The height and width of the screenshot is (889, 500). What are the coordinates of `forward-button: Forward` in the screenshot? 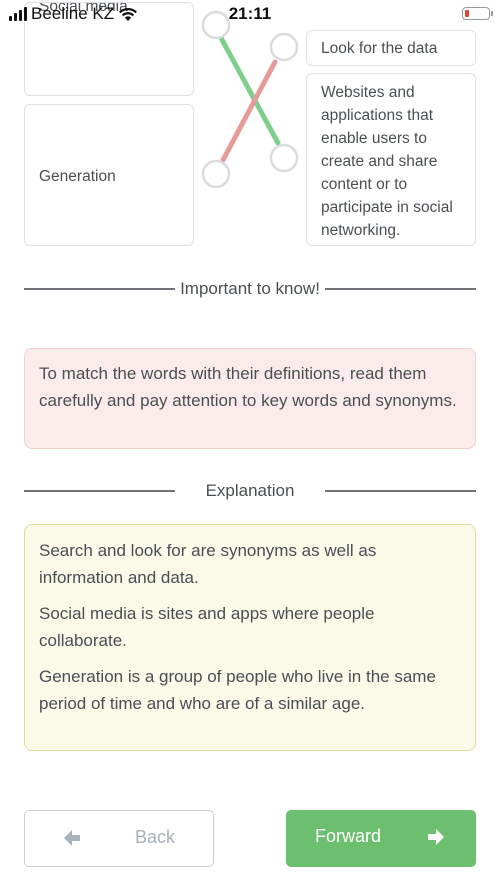 It's located at (381, 838).